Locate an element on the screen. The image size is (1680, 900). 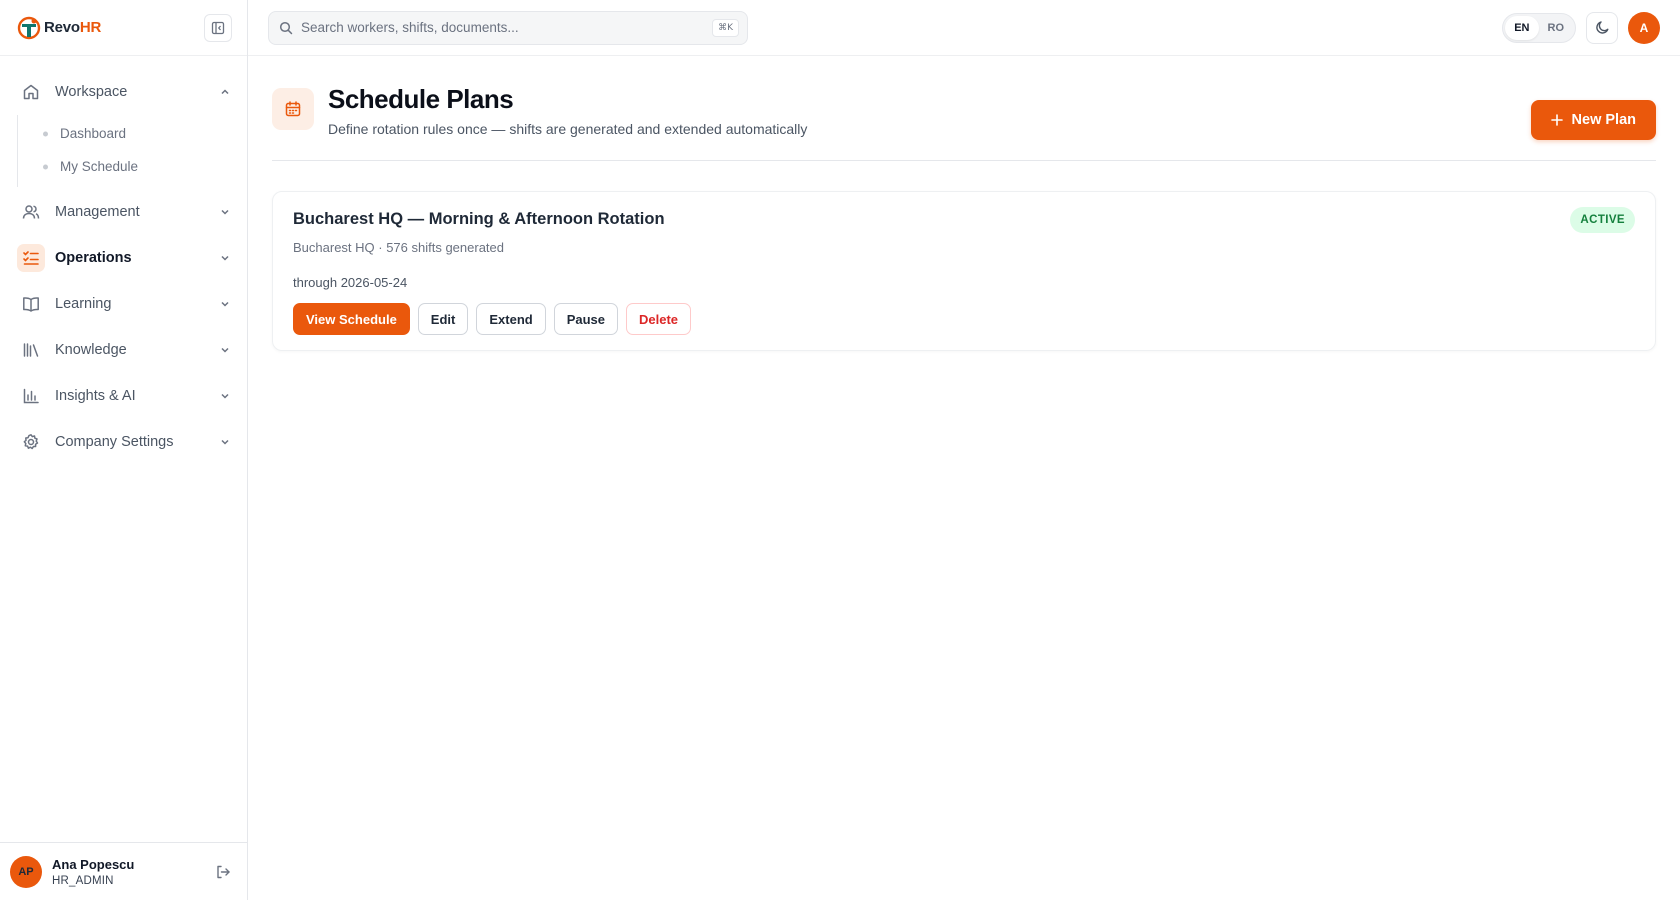
search-box: ⌘K is located at coordinates (508, 27).